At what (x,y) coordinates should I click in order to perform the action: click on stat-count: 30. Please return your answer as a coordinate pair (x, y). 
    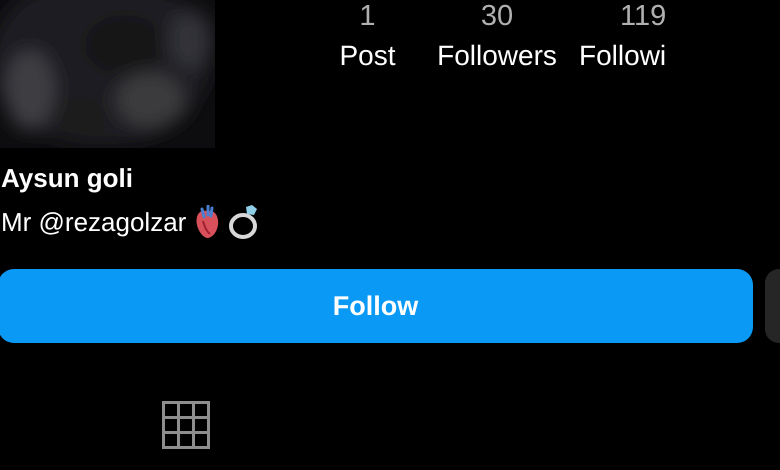
    Looking at the image, I should click on (497, 16).